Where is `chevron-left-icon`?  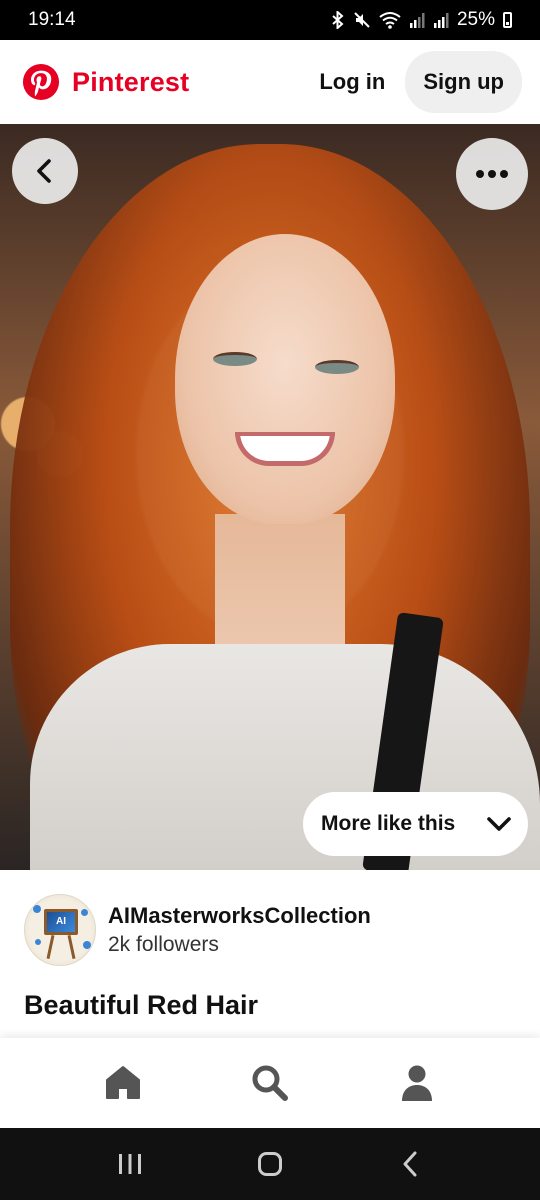 chevron-left-icon is located at coordinates (44, 171).